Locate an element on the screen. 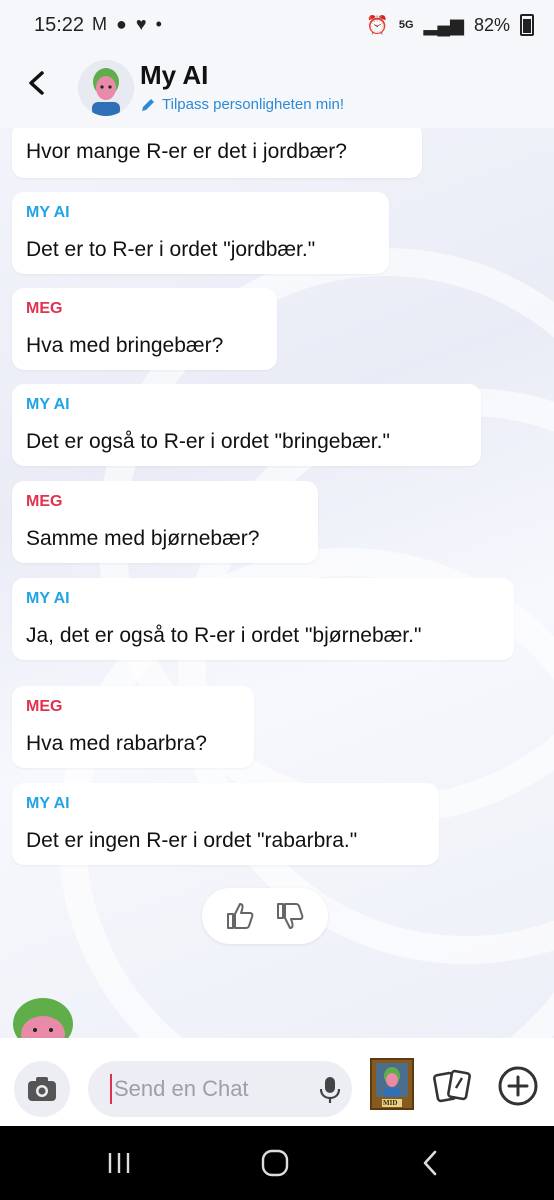 This screenshot has height=1200, width=554. message-bubble: MEG Hva med rabarbra? is located at coordinates (133, 727).